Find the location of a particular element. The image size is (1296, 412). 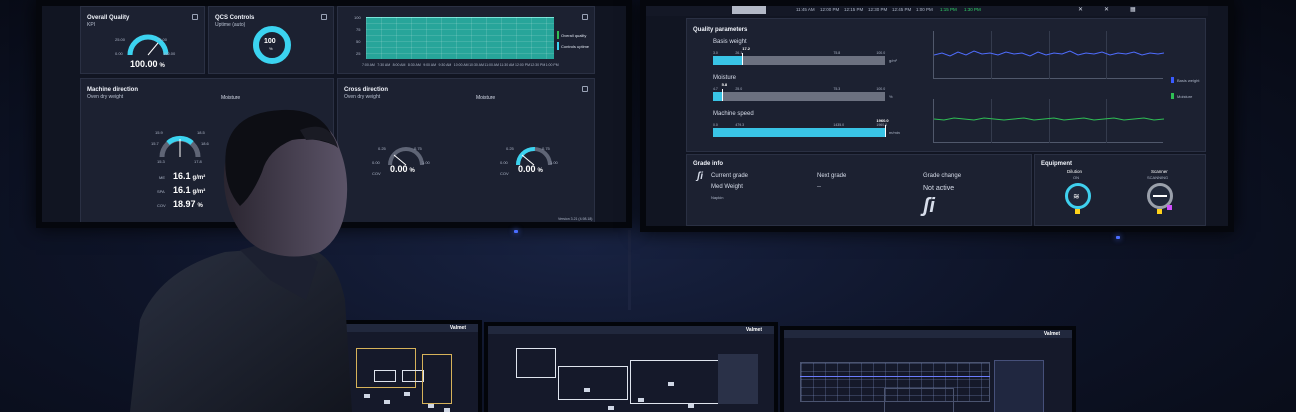

operator-person is located at coordinates (241, 260).